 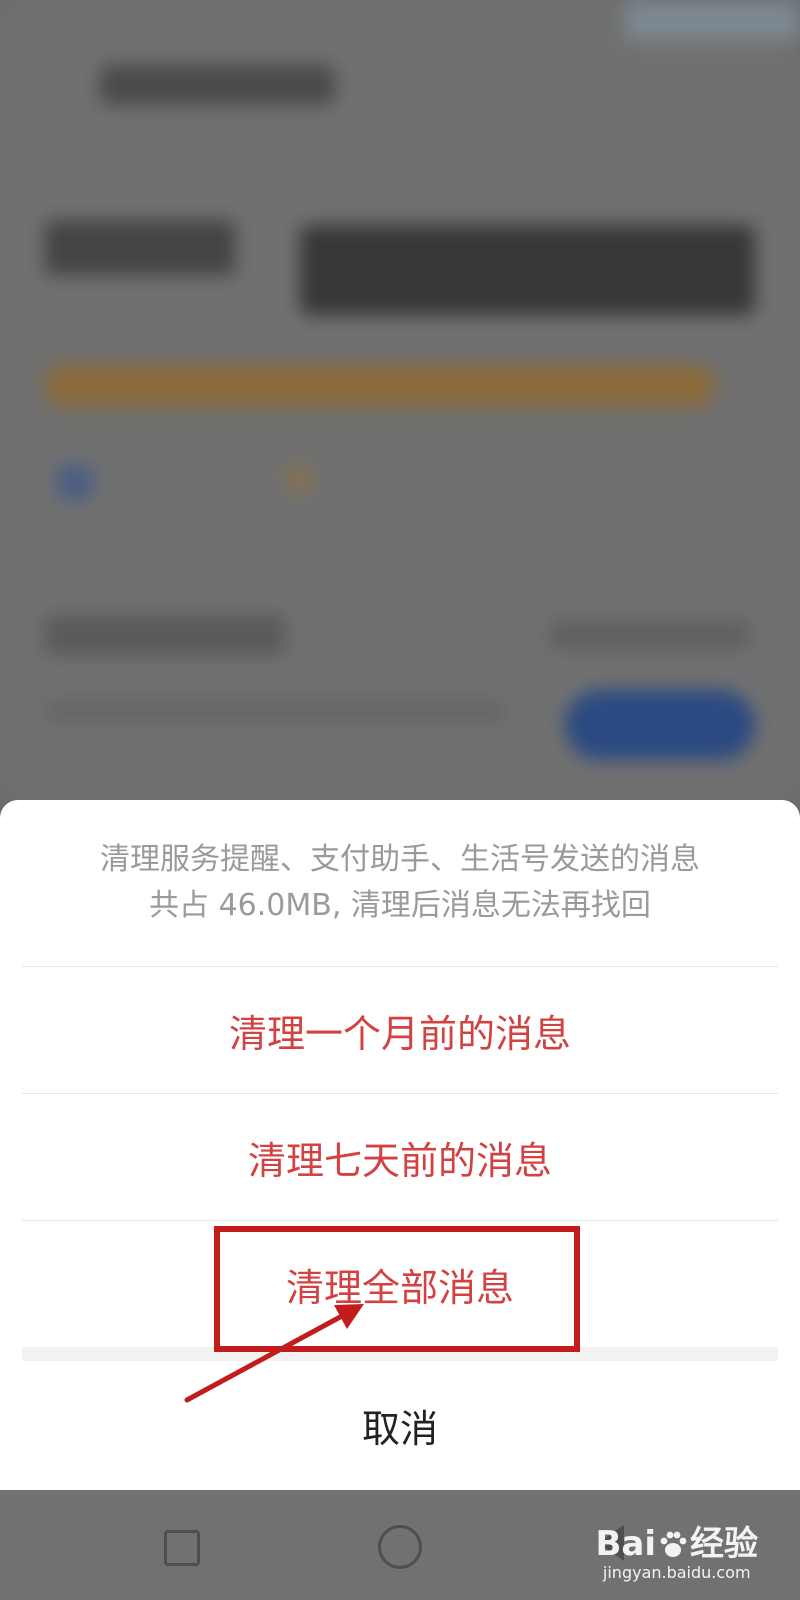 What do you see at coordinates (400, 1030) in the screenshot?
I see `clear-month-old-messages-button: 清理一个月前的消息` at bounding box center [400, 1030].